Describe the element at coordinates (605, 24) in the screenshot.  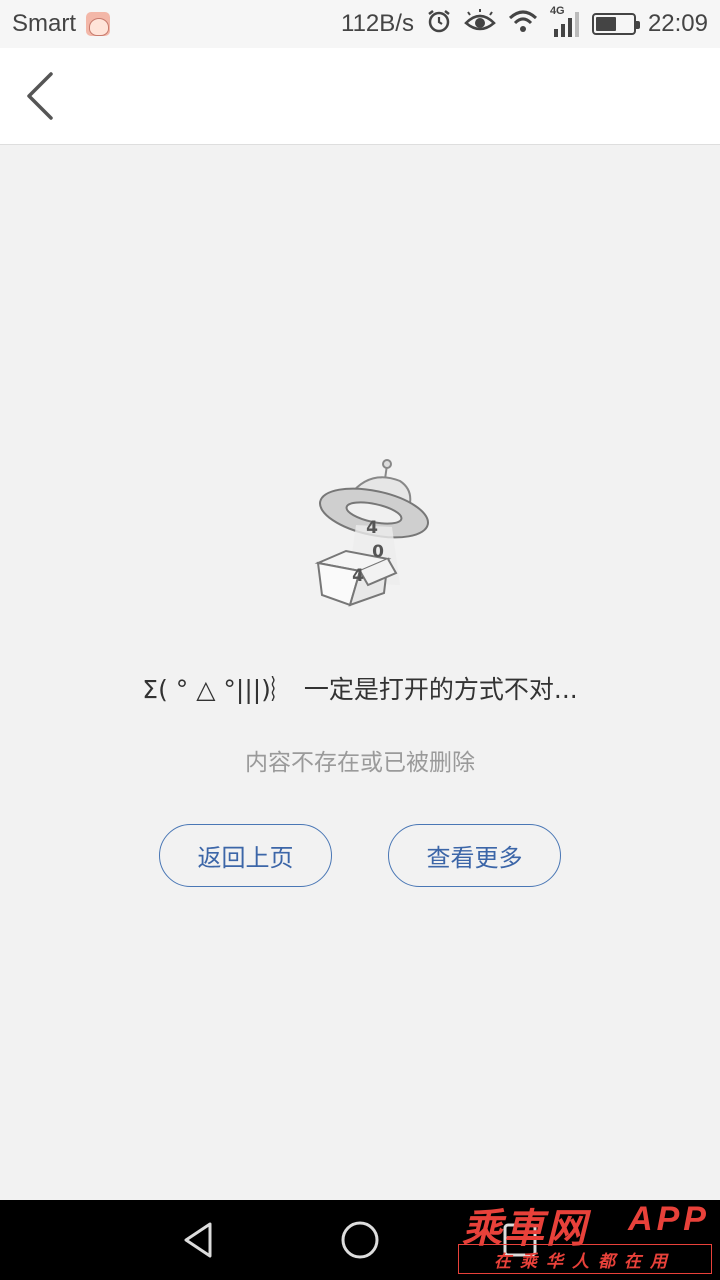
I see `battery-fill` at that location.